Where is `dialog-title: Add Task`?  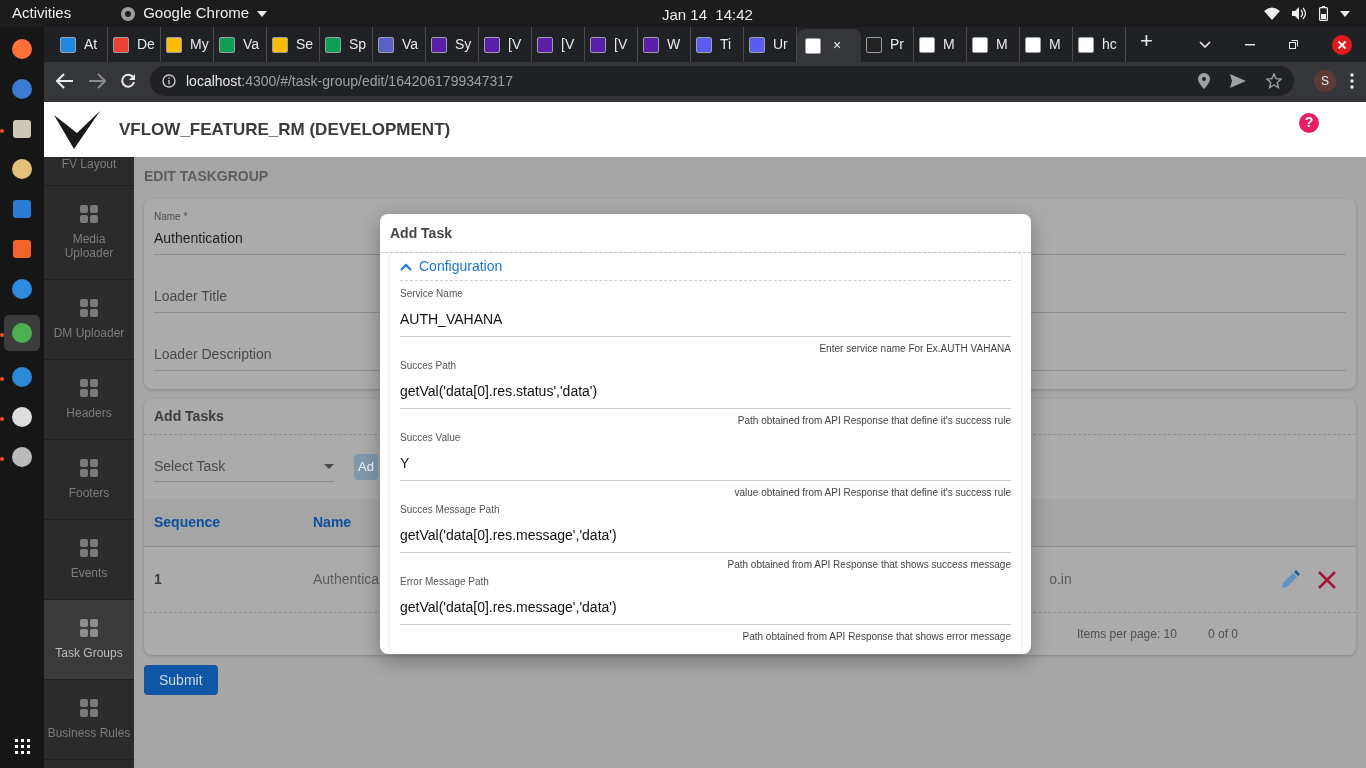
dialog-title: Add Task is located at coordinates (705, 233).